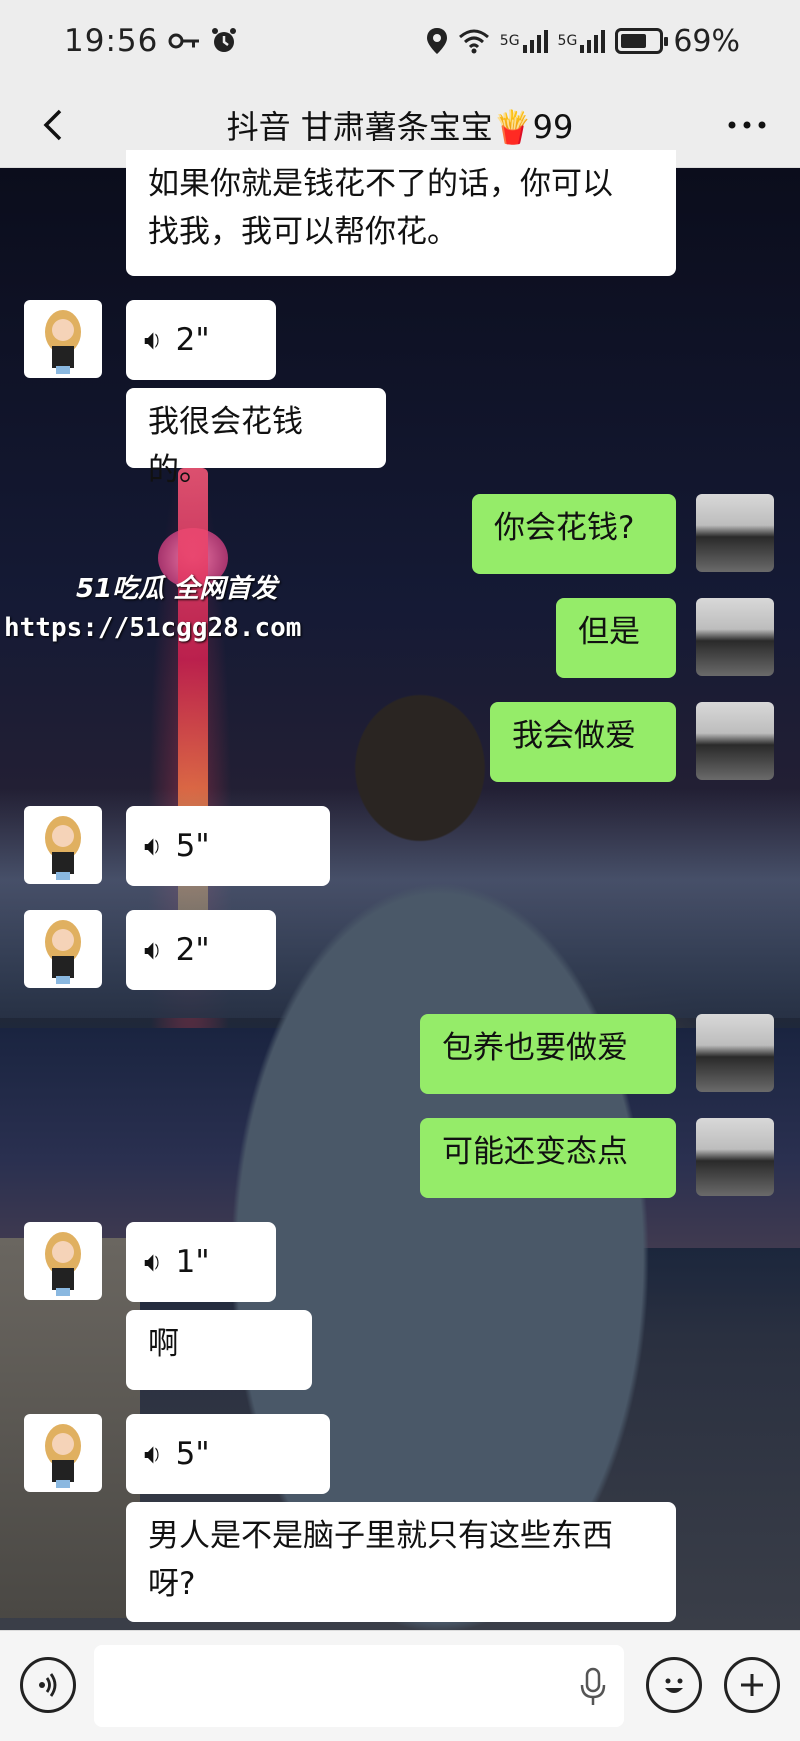  Describe the element at coordinates (153, 628) in the screenshot. I see `watermark-url: https://51cgg28.com` at that location.